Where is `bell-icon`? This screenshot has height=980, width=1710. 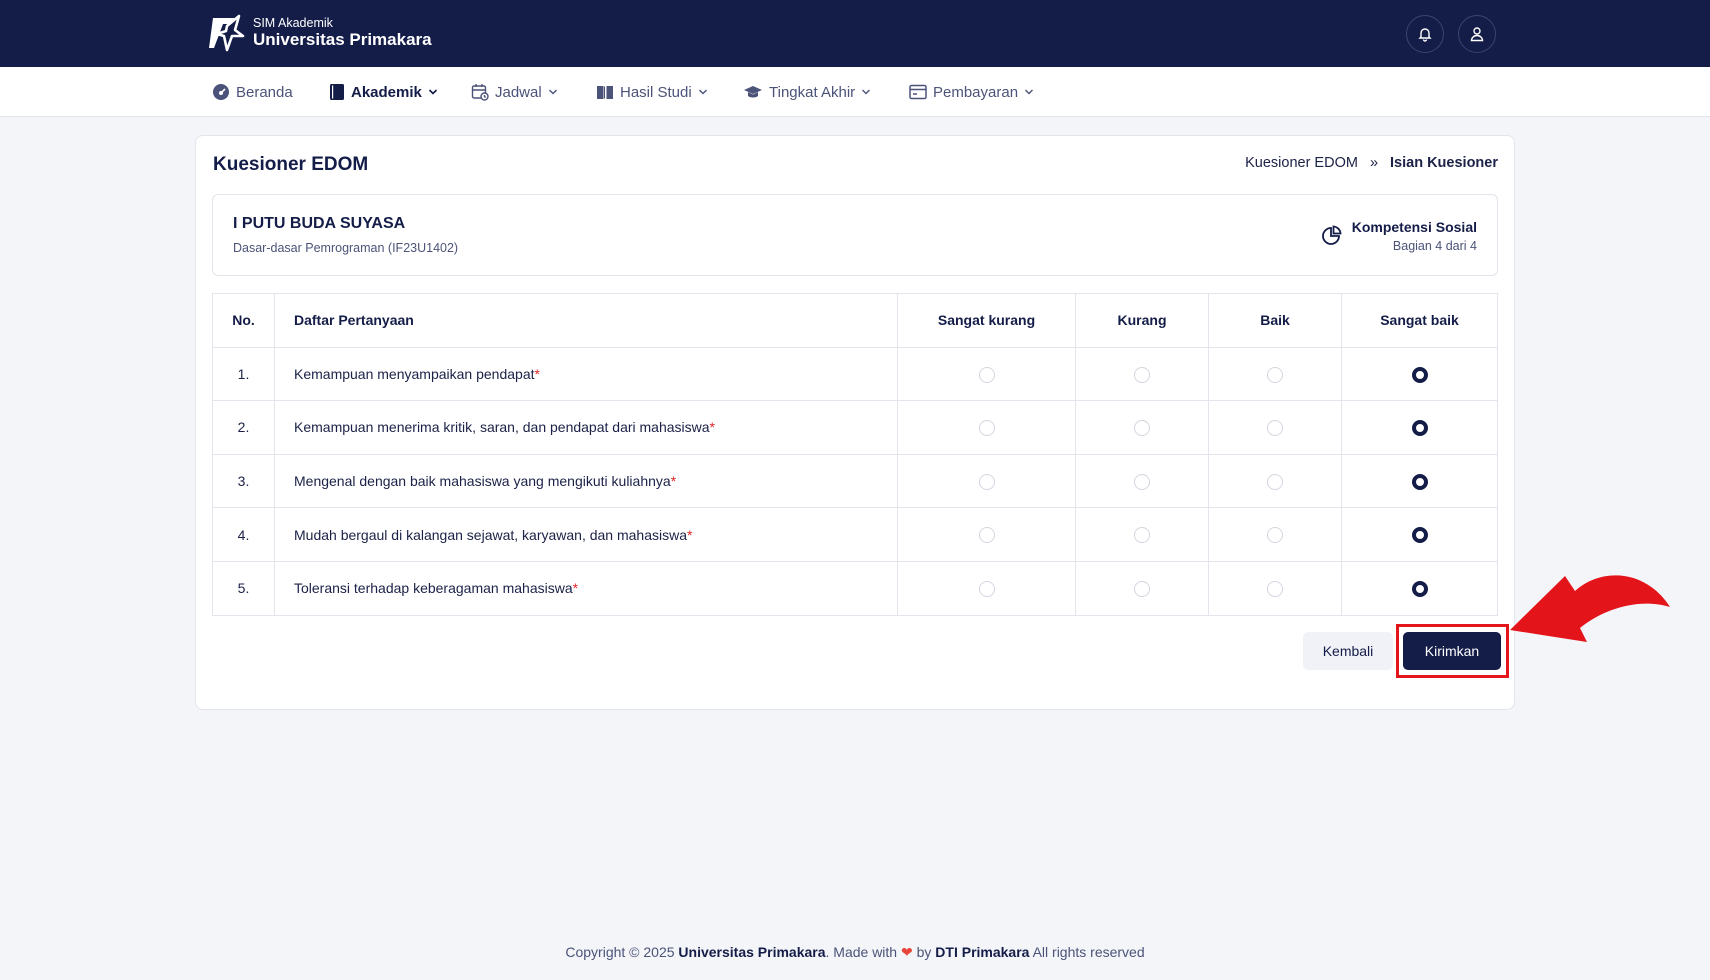
bell-icon is located at coordinates (1425, 35).